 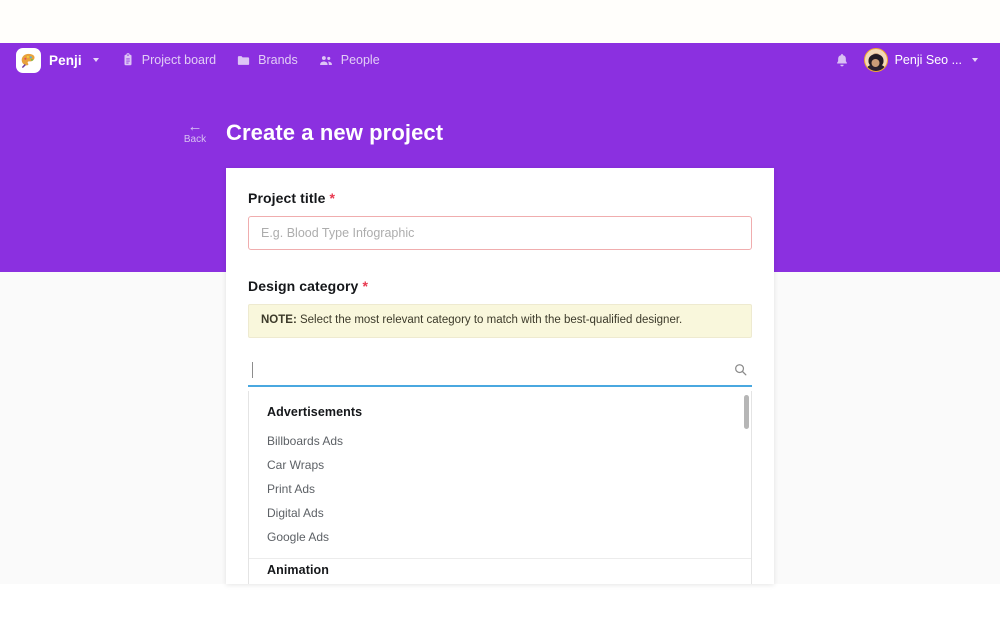 I want to click on nav-item-people: People, so click(x=349, y=60).